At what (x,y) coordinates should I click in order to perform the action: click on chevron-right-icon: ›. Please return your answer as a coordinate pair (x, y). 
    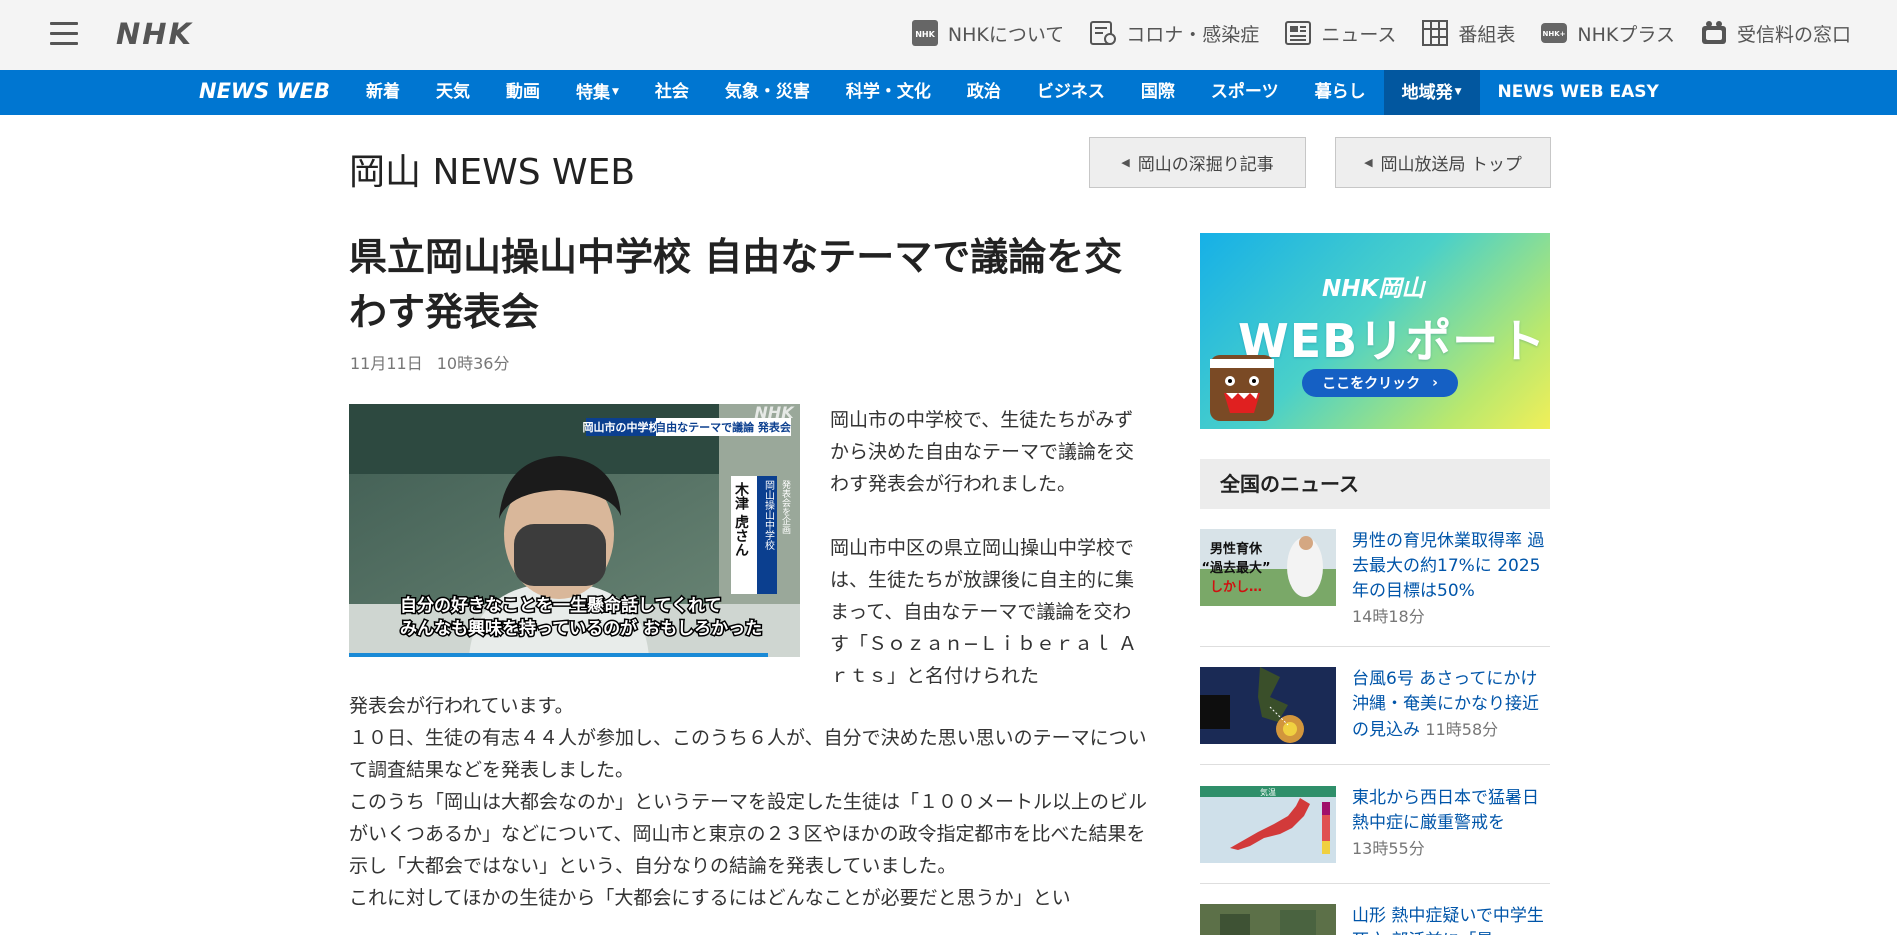
    Looking at the image, I should click on (1435, 383).